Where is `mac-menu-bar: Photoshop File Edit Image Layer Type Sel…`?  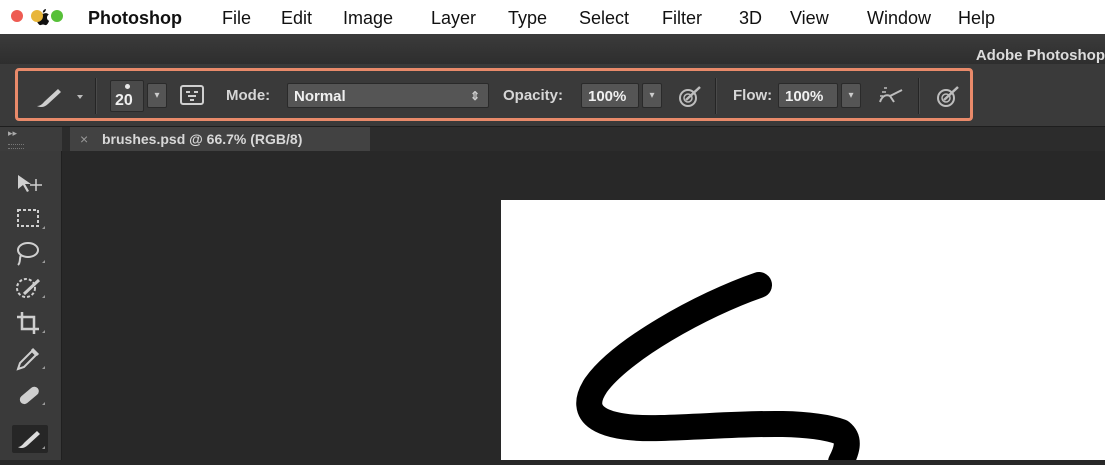 mac-menu-bar: Photoshop File Edit Image Layer Type Sel… is located at coordinates (552, 17).